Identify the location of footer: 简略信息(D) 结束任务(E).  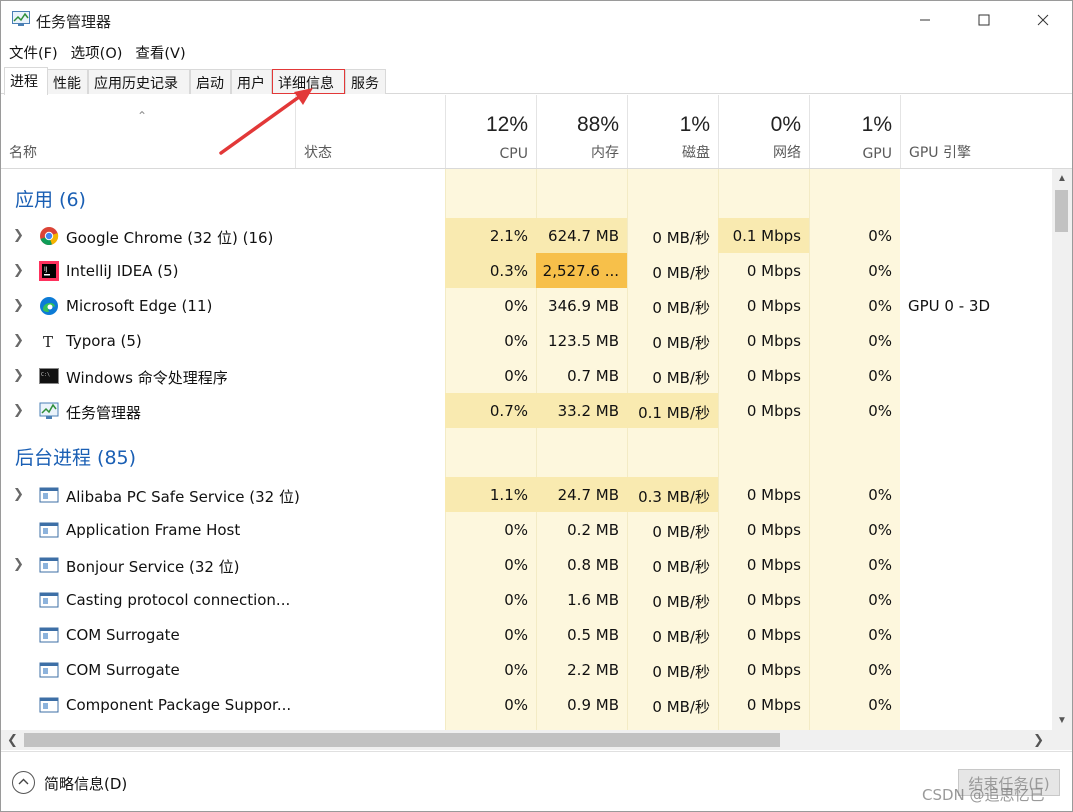
(536, 781).